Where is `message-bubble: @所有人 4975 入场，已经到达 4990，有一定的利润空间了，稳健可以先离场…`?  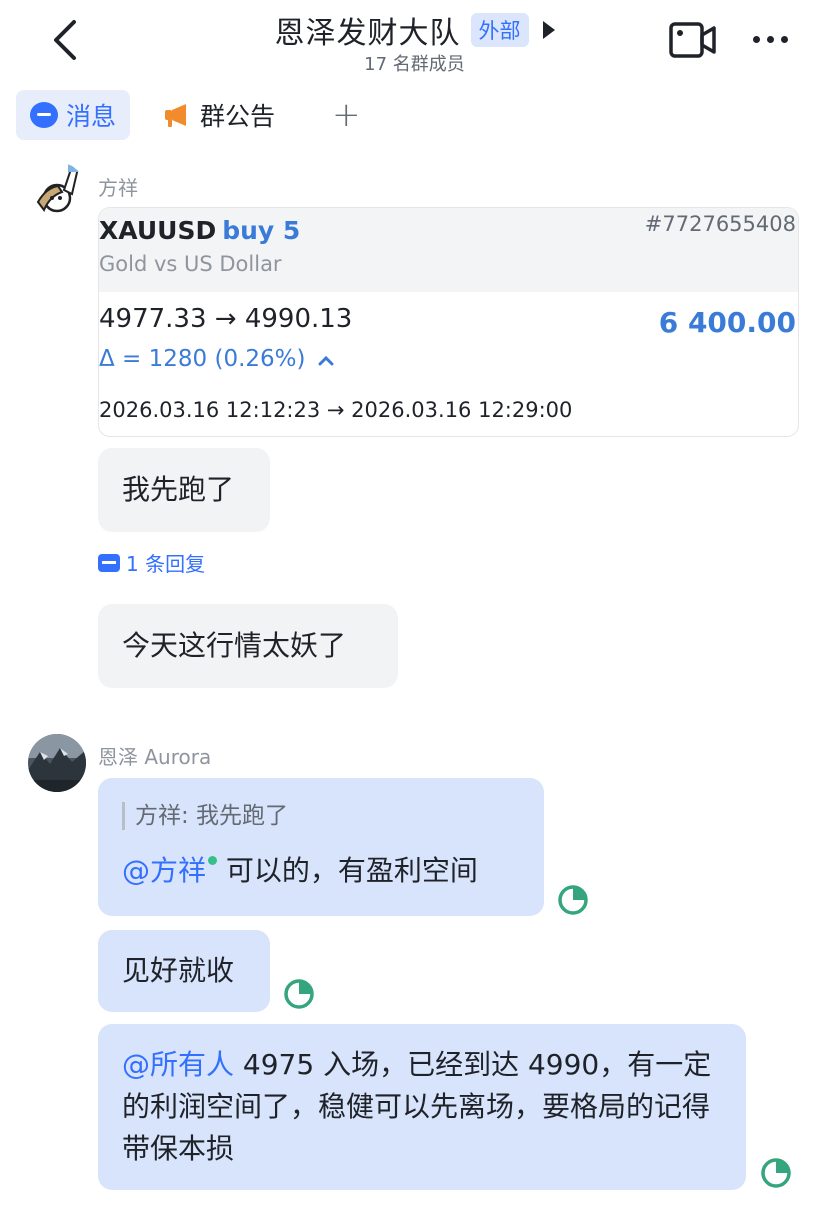 message-bubble: @所有人 4975 入场，已经到达 4990，有一定的利润空间了，稳健可以先离场… is located at coordinates (422, 1107).